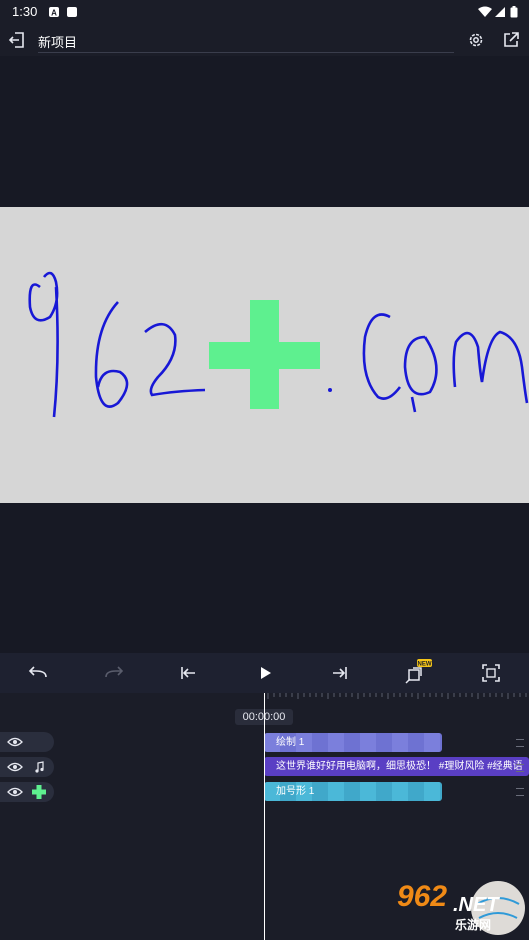 Image resolution: width=529 pixels, height=940 pixels. I want to click on watermark-number: 962, so click(422, 896).